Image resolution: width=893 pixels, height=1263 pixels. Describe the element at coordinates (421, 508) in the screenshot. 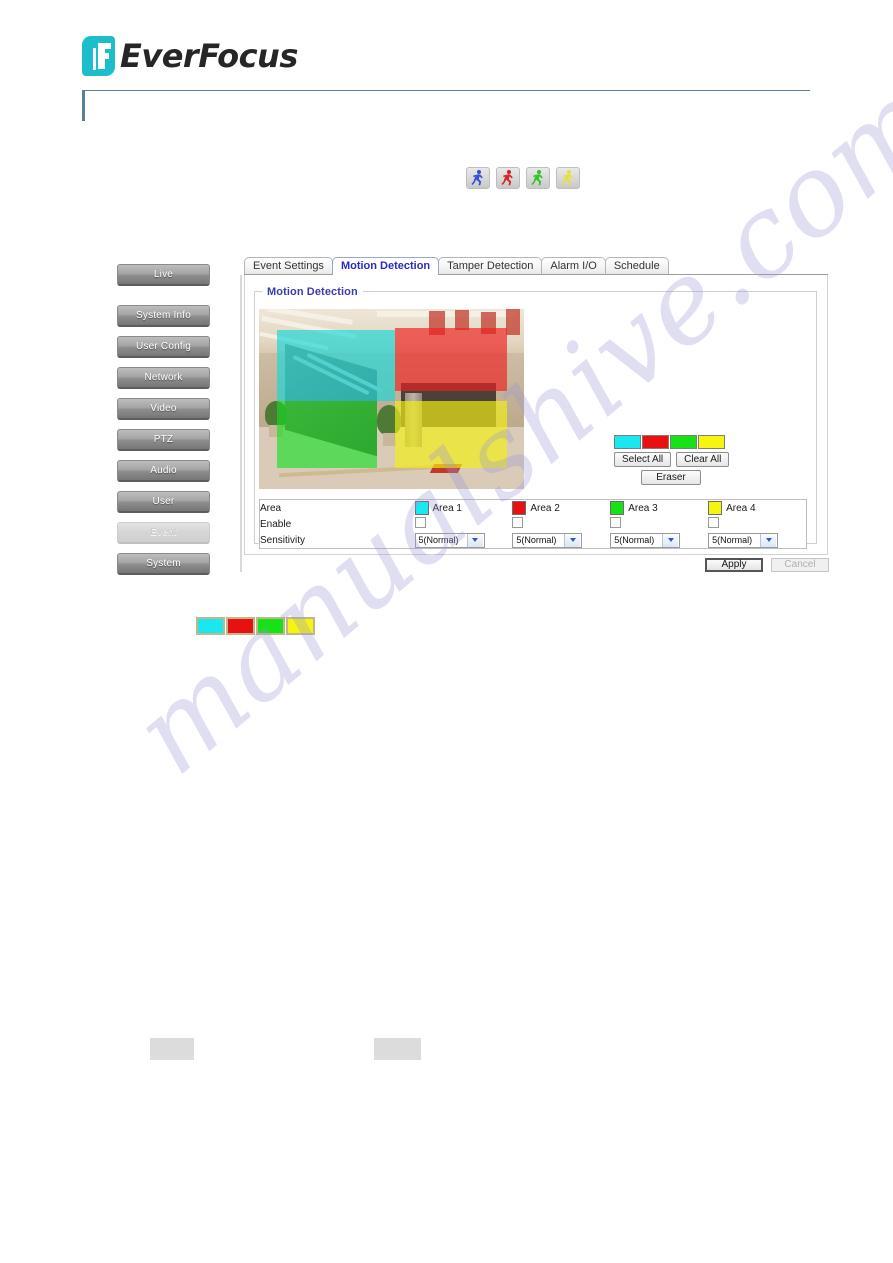

I see `area-1-color-chip` at that location.